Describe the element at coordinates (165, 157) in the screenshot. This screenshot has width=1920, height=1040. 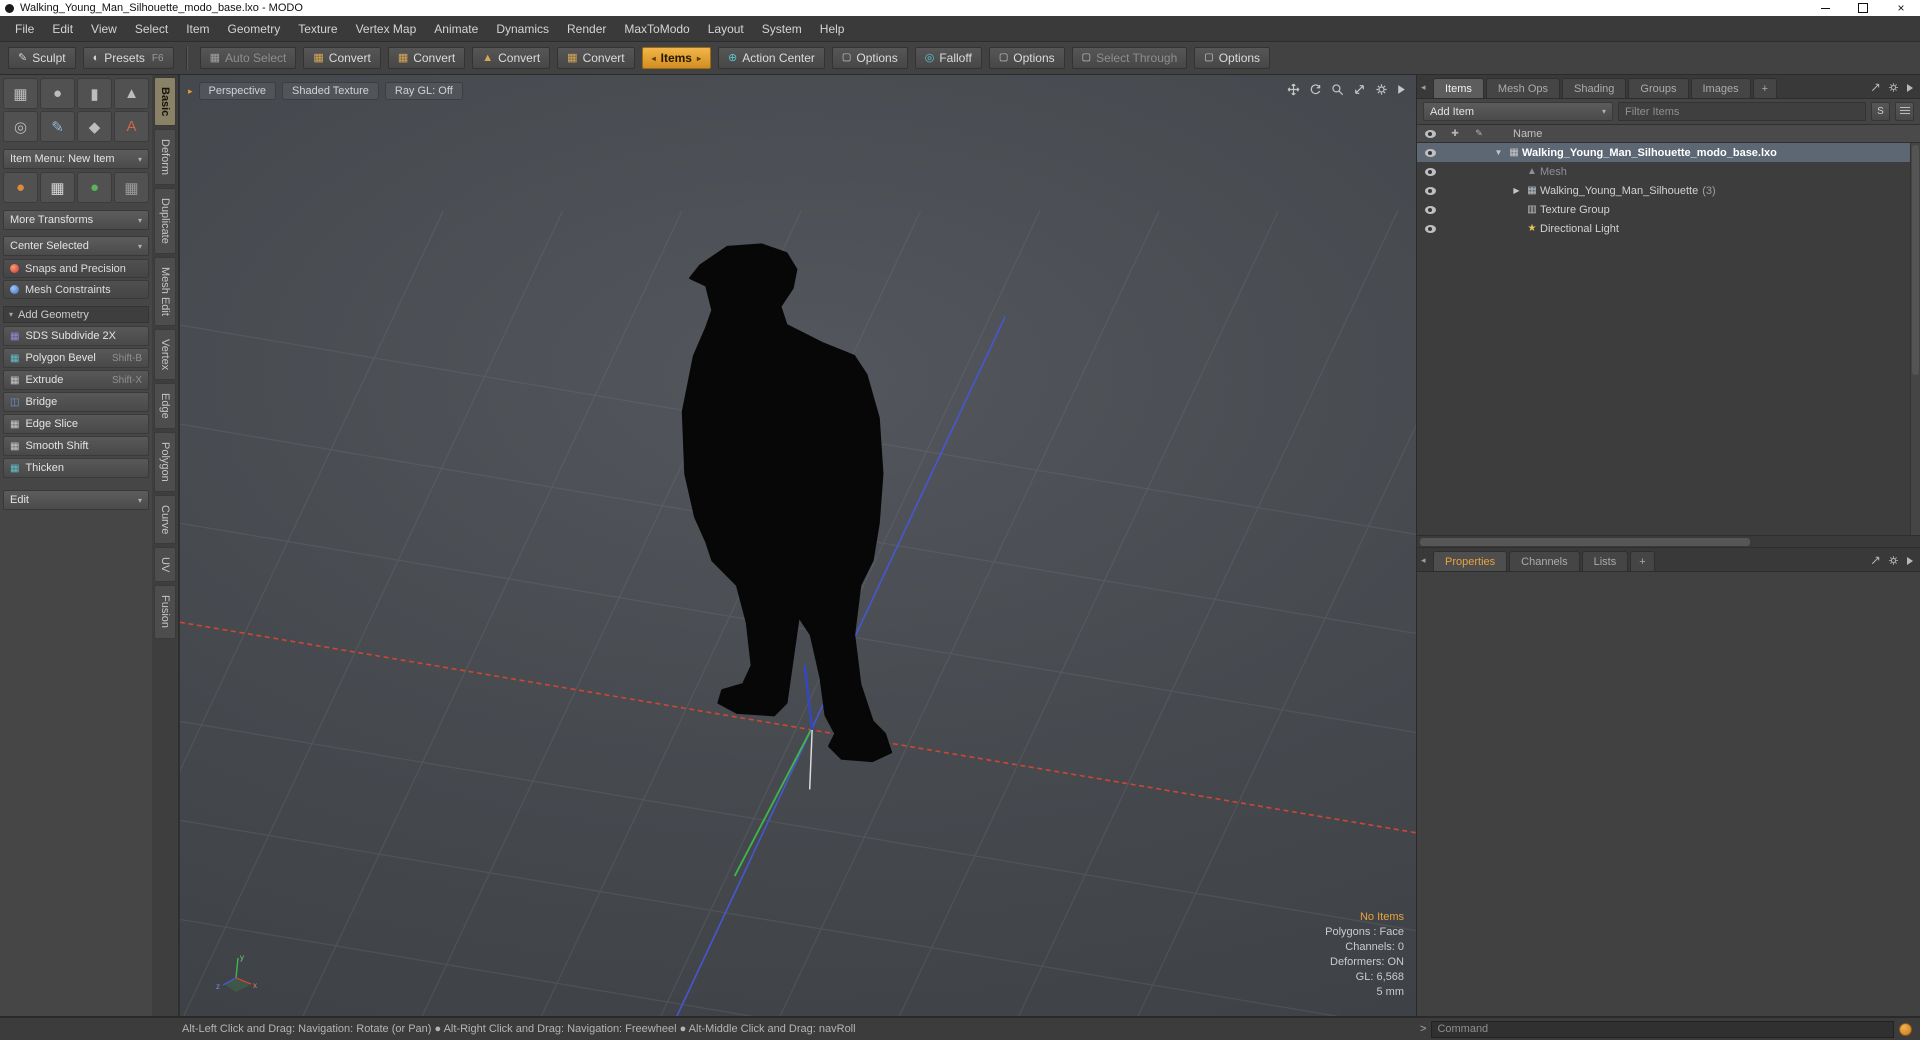
I see `tab-deform: Deform` at that location.